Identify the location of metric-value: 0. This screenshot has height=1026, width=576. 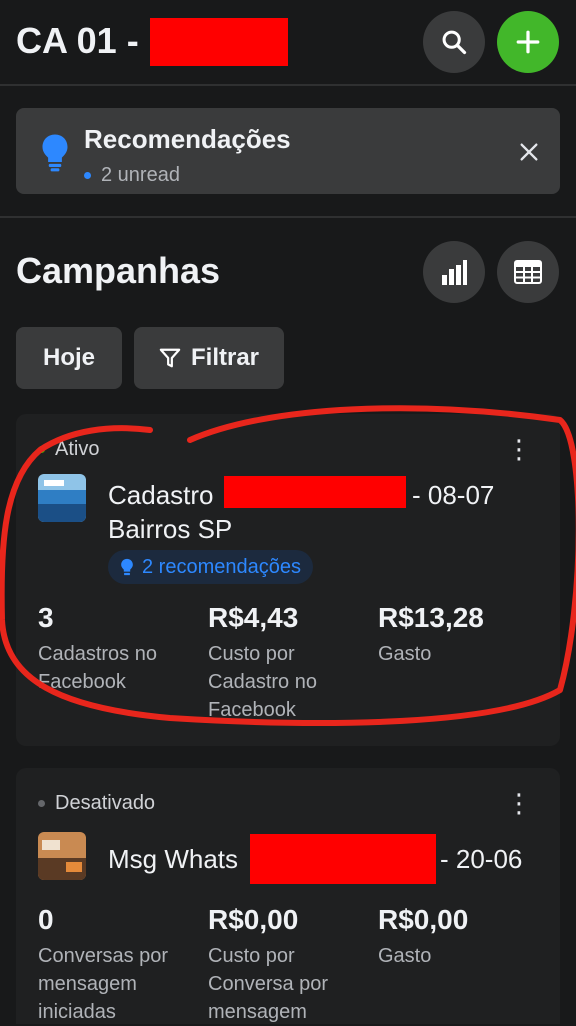
(46, 919).